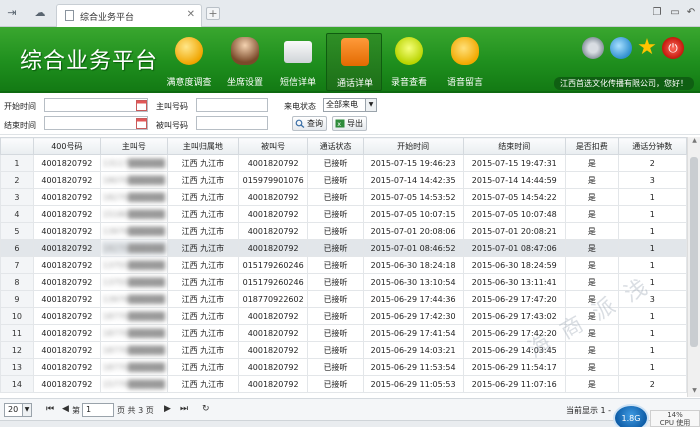  Describe the element at coordinates (133, 384) in the screenshot. I see `table-cell: 15779██████` at that location.